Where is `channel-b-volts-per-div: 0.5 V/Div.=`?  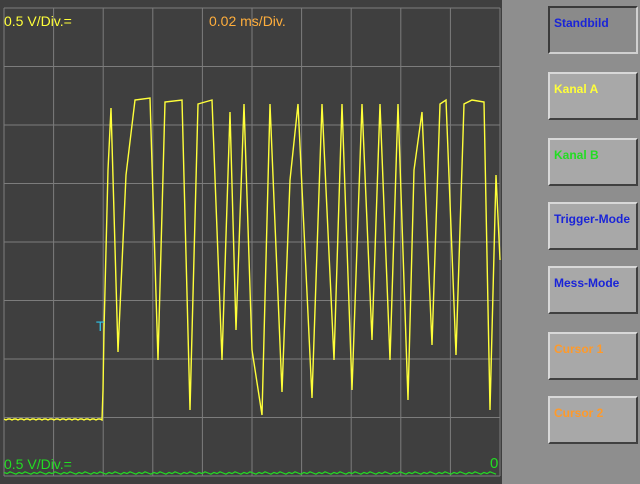
channel-b-volts-per-div: 0.5 V/Div.= is located at coordinates (38, 464).